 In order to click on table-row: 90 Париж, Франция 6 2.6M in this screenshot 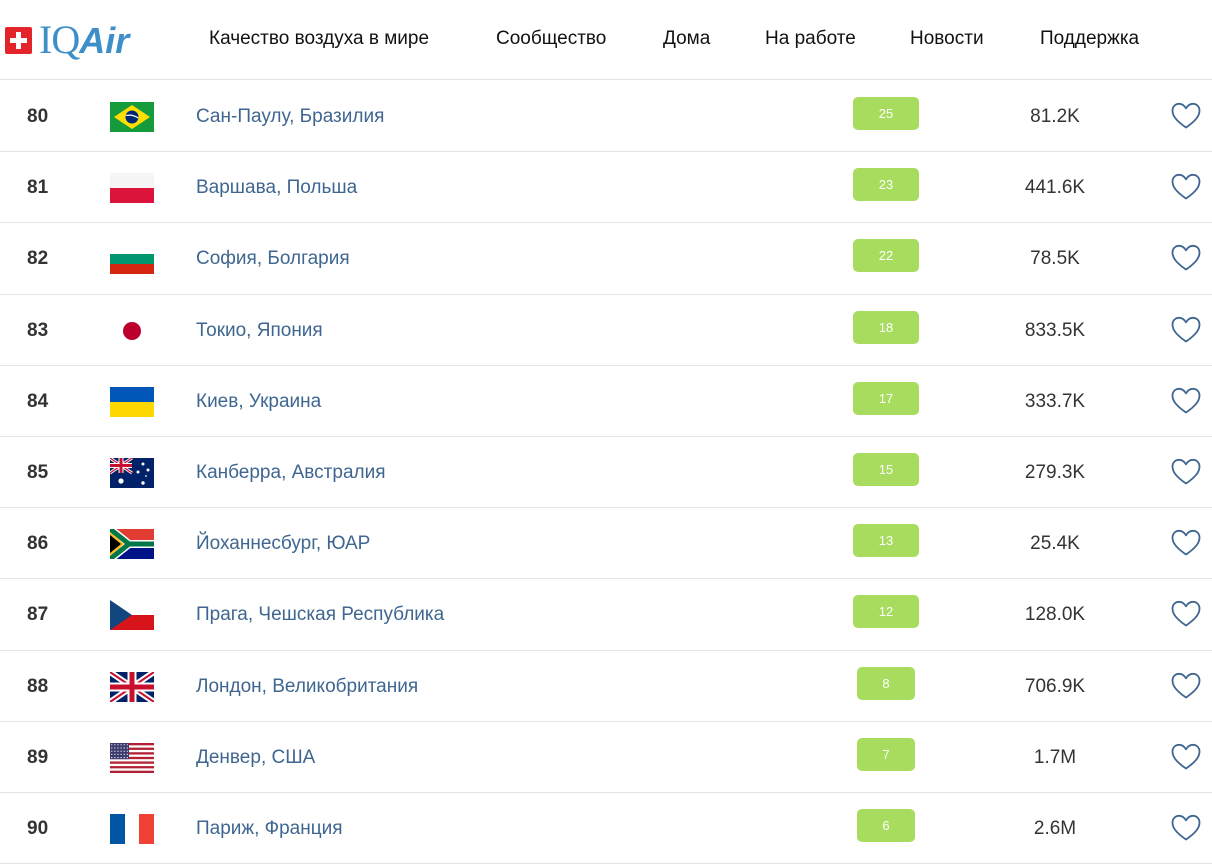, I will do `click(606, 829)`.